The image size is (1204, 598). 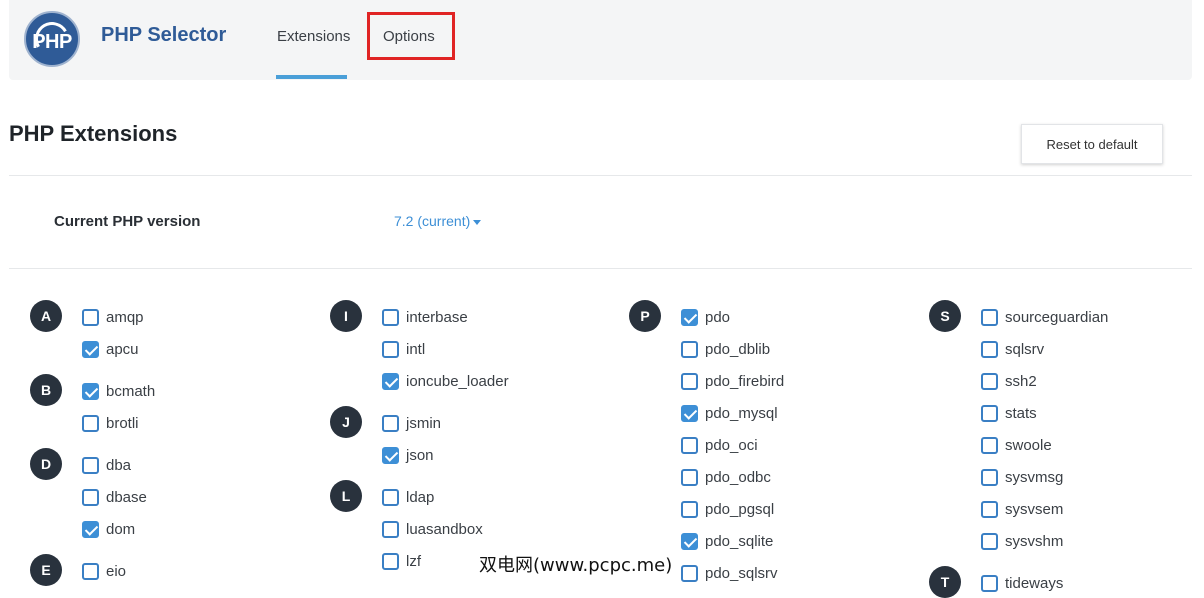 What do you see at coordinates (113, 317) in the screenshot?
I see `extension-amqp: amqp` at bounding box center [113, 317].